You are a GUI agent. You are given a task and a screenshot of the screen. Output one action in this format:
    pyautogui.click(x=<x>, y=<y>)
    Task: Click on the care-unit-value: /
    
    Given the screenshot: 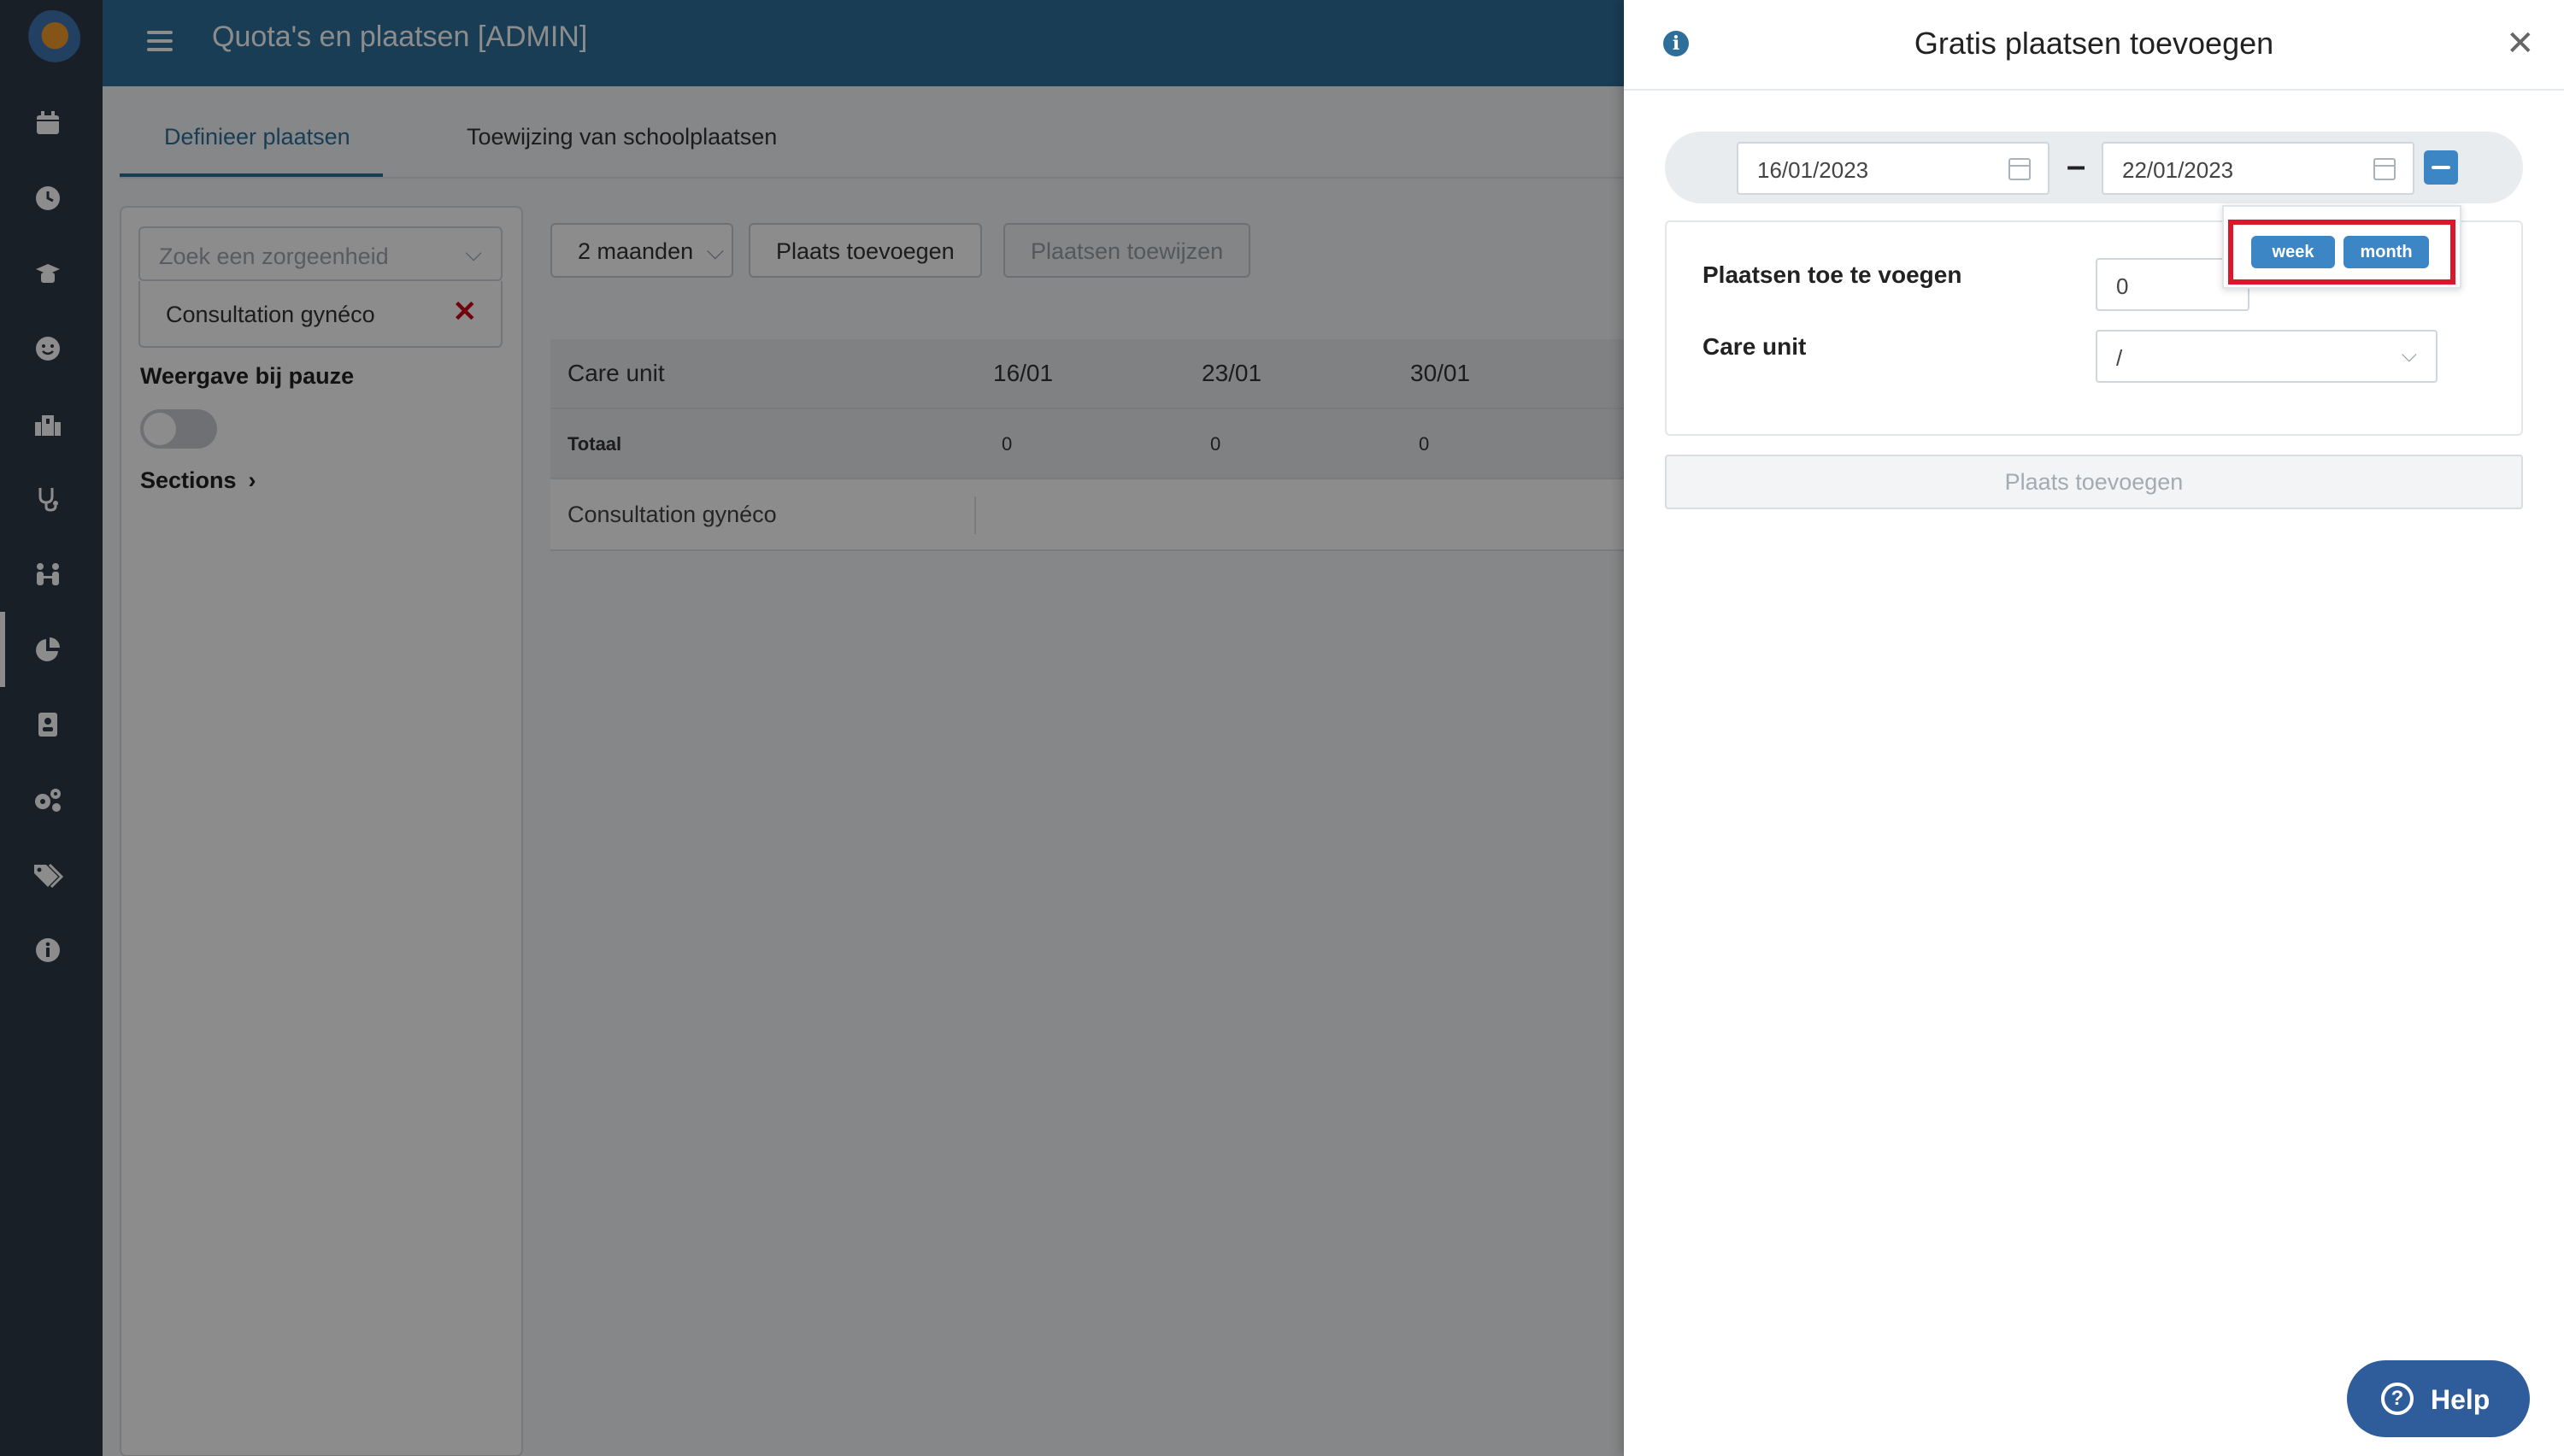 What is the action you would take?
    pyautogui.click(x=2119, y=358)
    